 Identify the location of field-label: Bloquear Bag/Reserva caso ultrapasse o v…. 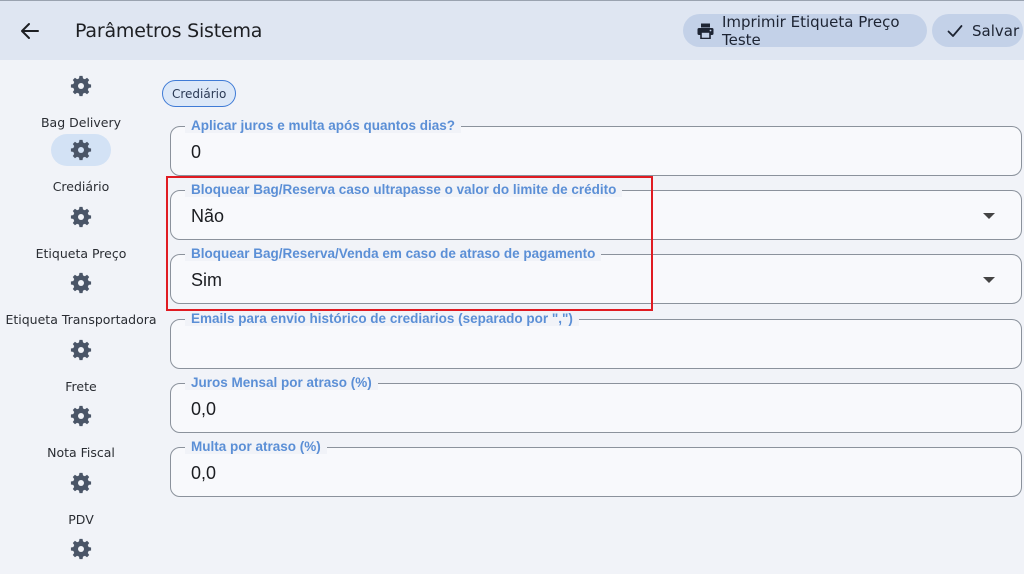
(404, 189).